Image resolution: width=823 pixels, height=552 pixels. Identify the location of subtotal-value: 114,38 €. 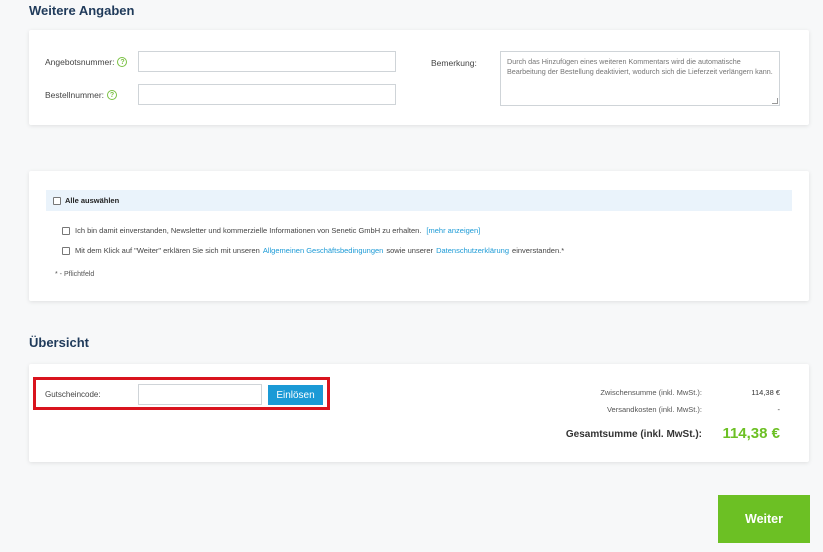
(765, 392).